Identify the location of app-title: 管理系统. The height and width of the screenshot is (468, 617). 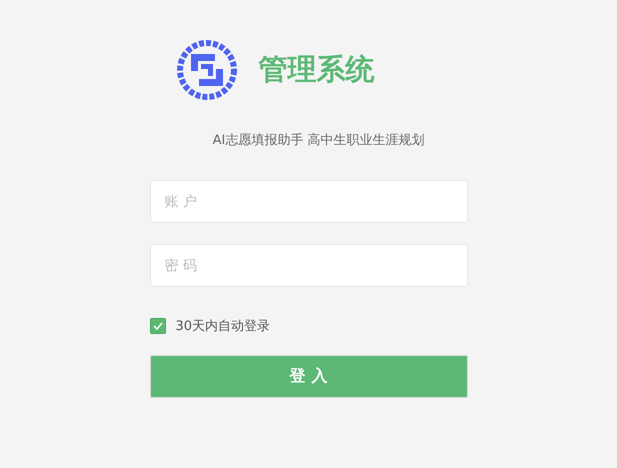
(316, 69).